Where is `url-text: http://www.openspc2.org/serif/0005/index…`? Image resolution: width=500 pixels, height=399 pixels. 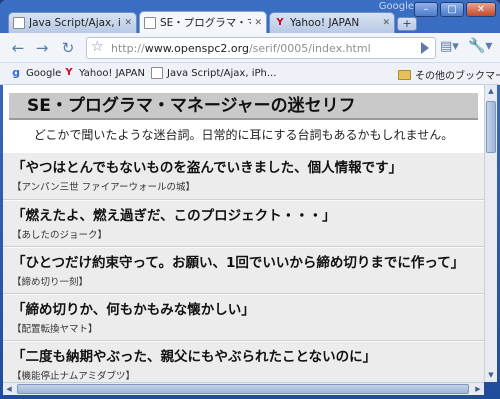
url-text: http://www.openspc2.org/serif/0005/index… is located at coordinates (241, 48).